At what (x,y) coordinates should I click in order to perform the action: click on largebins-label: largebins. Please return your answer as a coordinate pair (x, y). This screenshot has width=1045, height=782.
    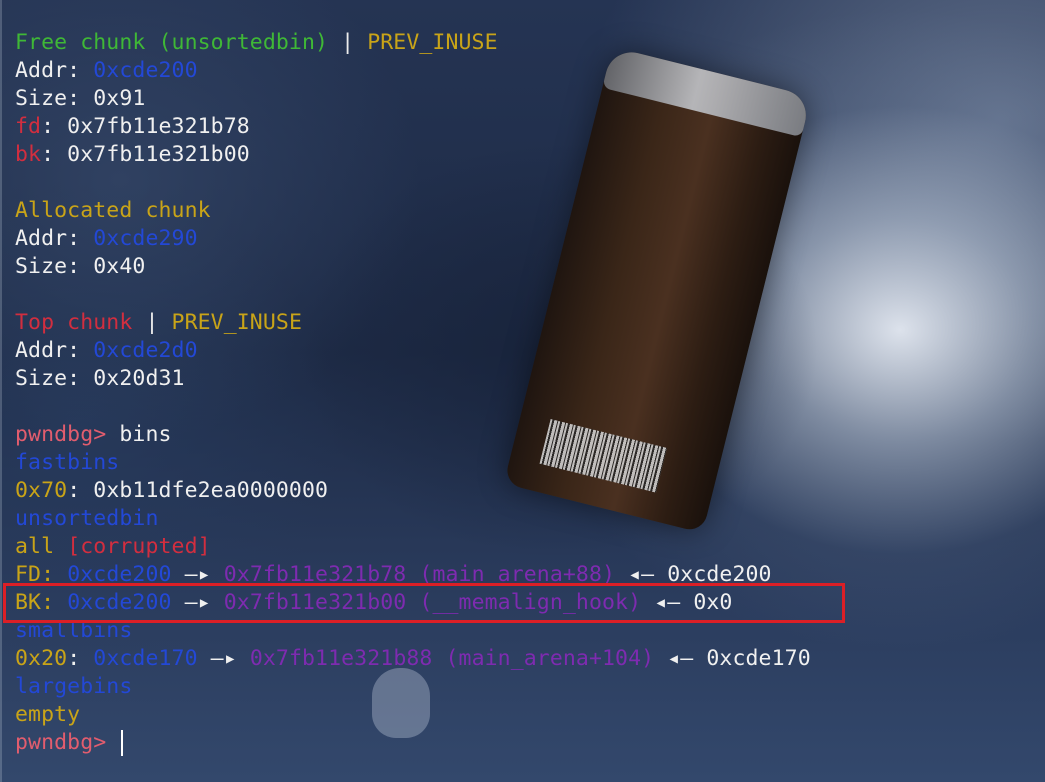
    Looking at the image, I should click on (74, 686).